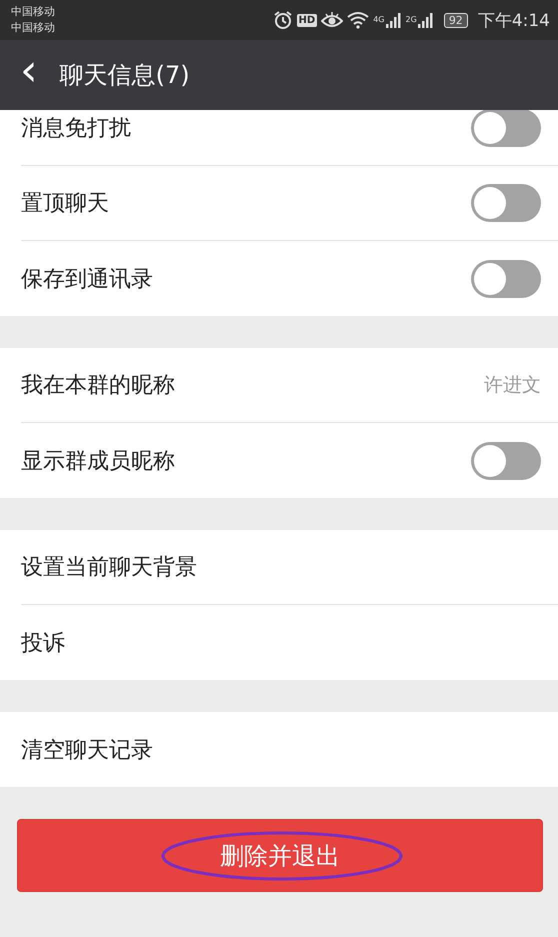 The image size is (558, 937). I want to click on row-label: 显示群成员昵称, so click(98, 462).